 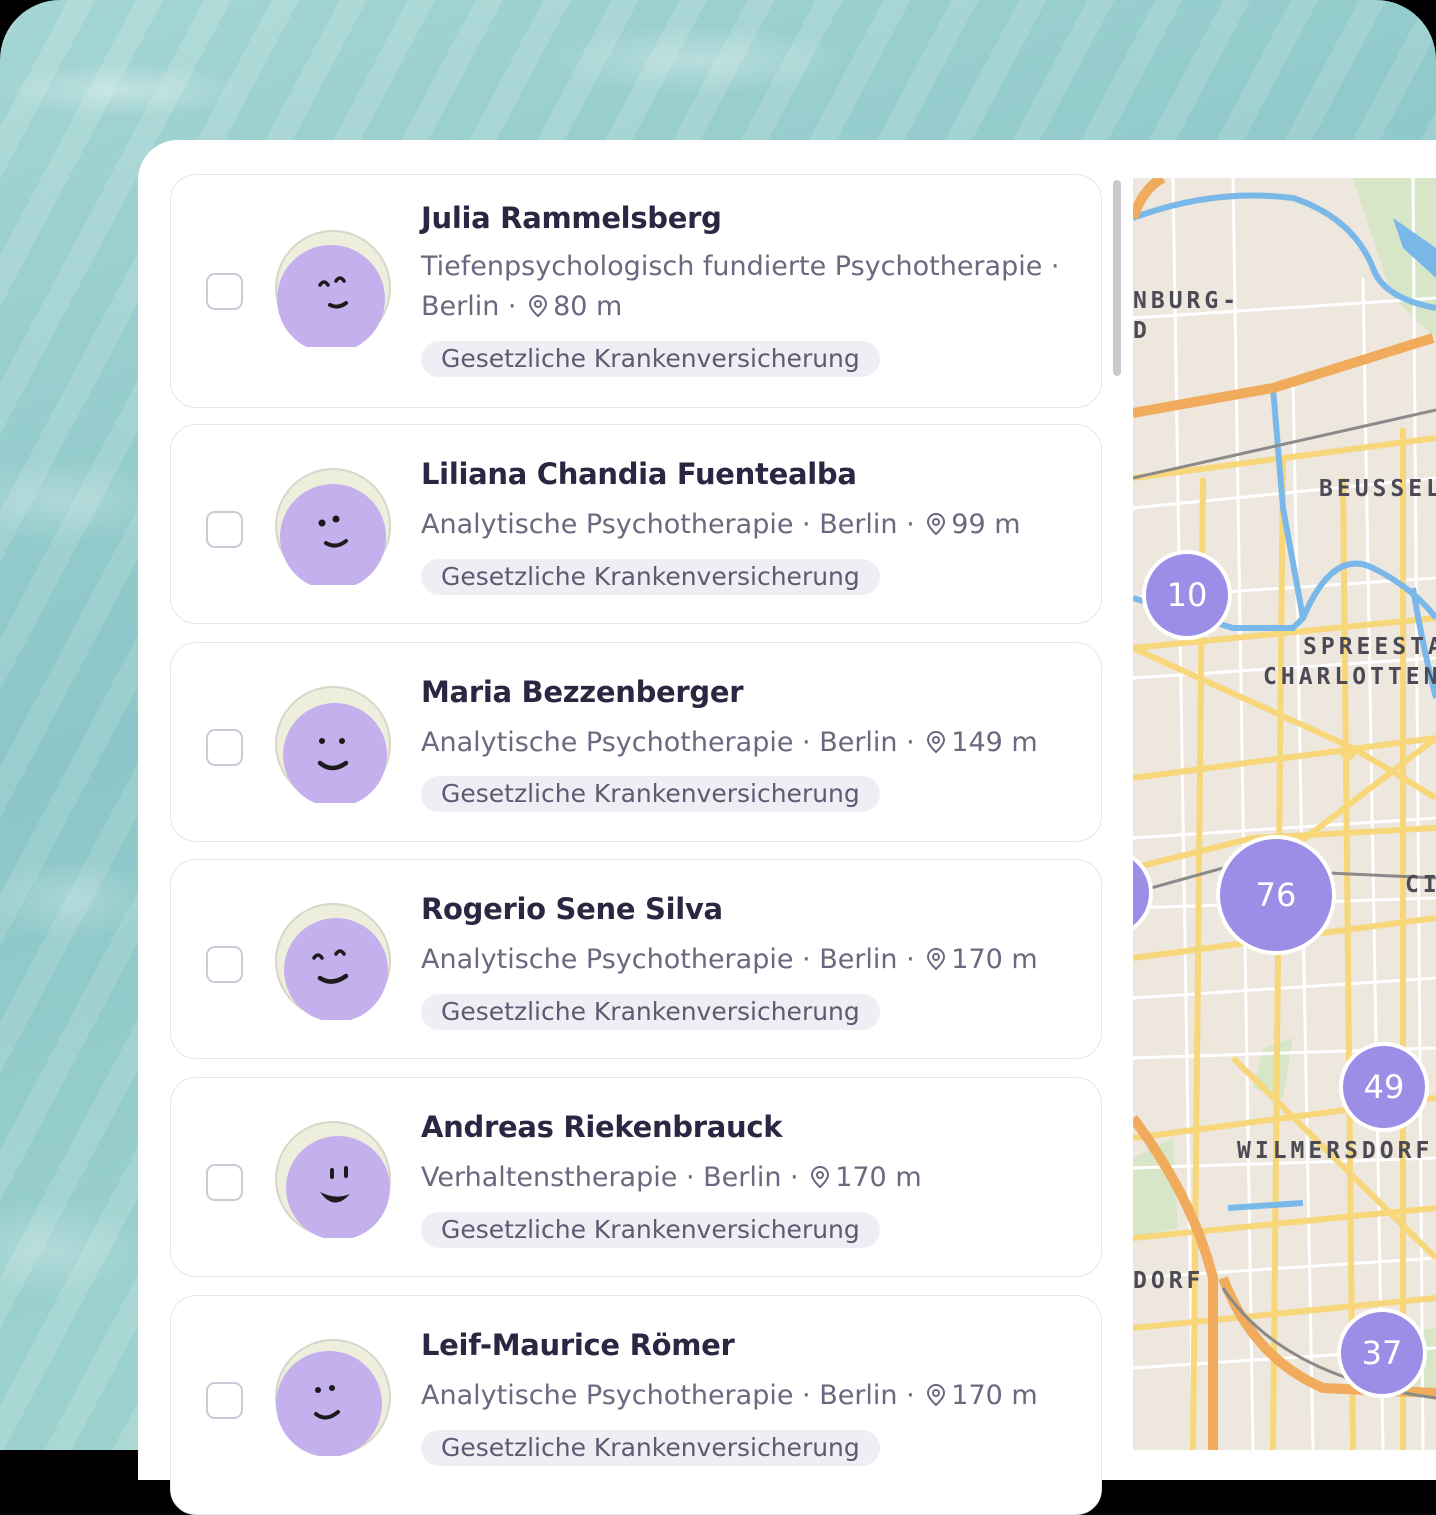 I want to click on therapist-name: Andreas Riekenbrauck, so click(x=602, y=1127).